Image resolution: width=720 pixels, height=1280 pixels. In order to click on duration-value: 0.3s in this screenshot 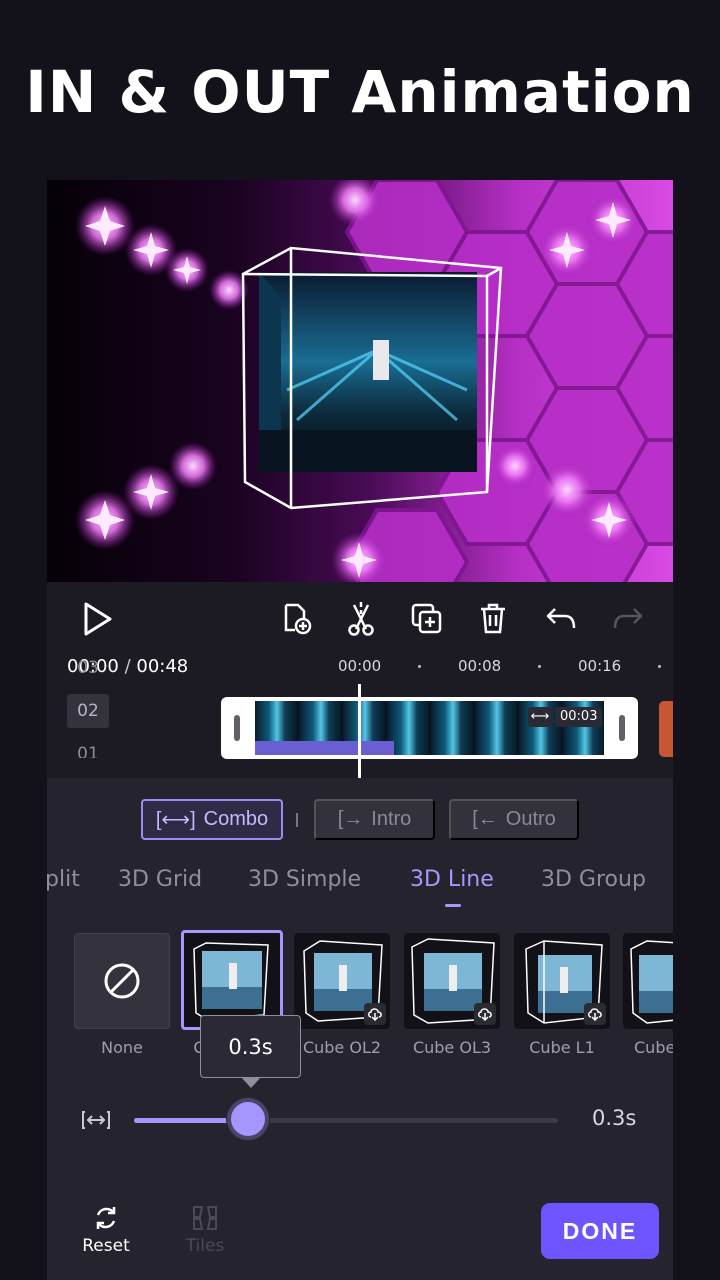, I will do `click(614, 1118)`.